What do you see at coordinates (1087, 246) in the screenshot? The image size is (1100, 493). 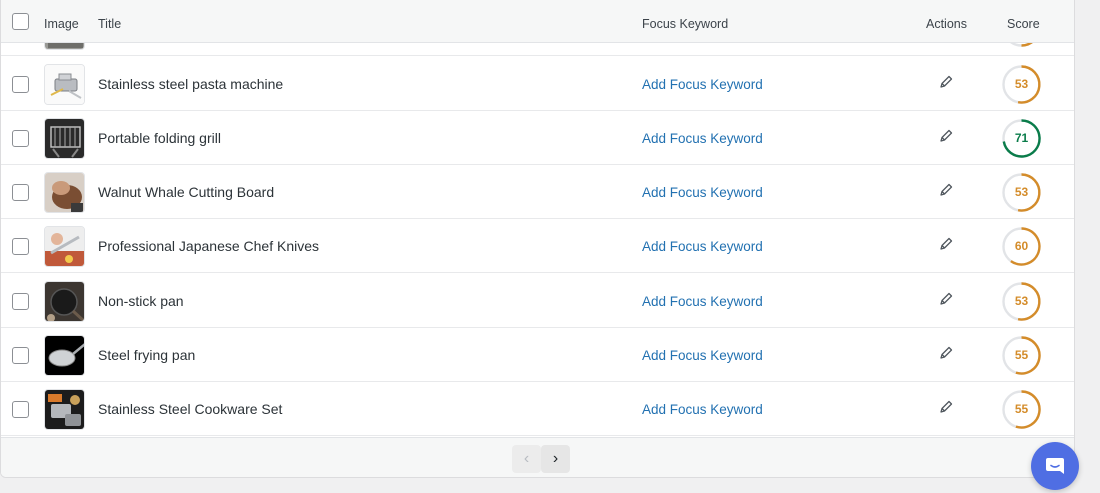 I see `page-scroll-gutter` at bounding box center [1087, 246].